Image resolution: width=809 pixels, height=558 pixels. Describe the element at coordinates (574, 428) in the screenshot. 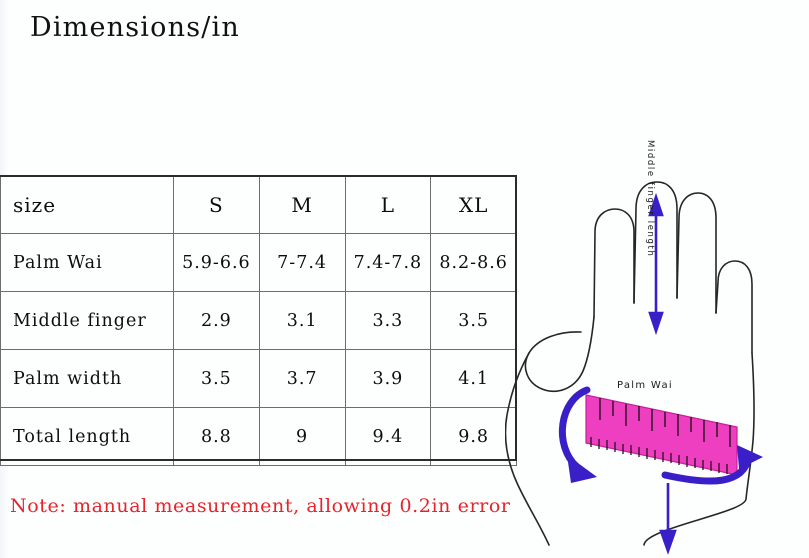

I see `wrap-arrow-left-icon` at that location.